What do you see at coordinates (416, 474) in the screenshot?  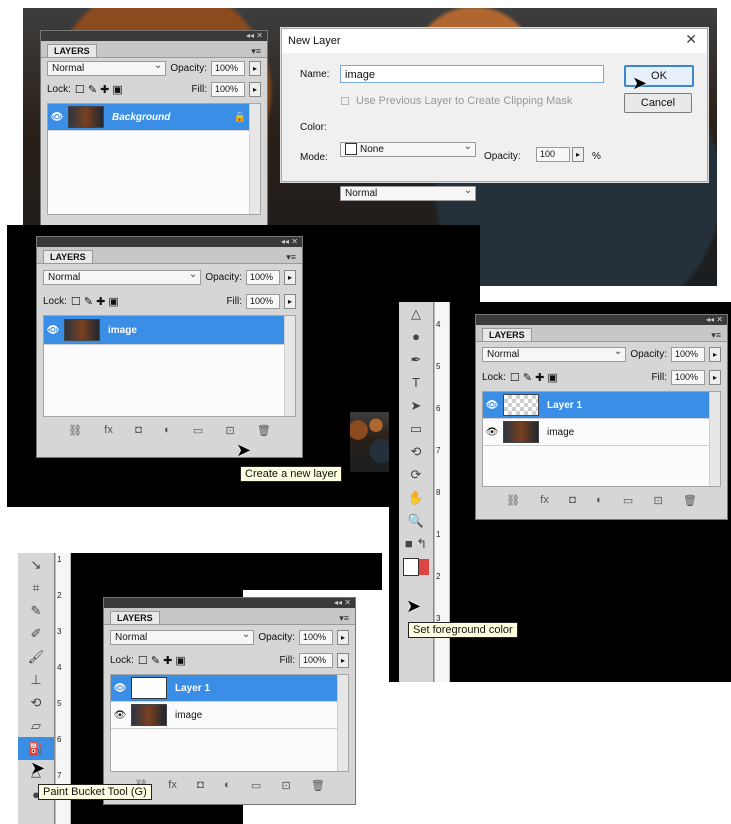 I see `3d-orbit-icon: ⟳` at bounding box center [416, 474].